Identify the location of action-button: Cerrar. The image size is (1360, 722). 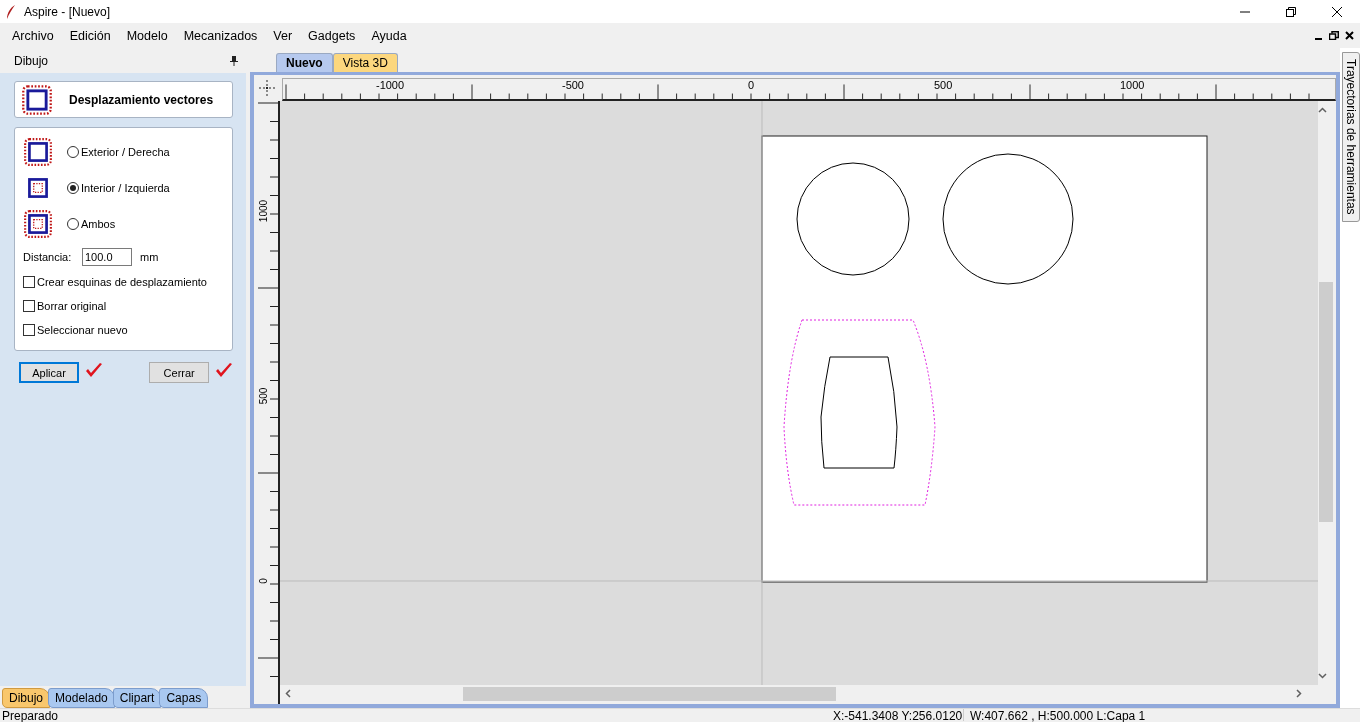
(179, 372).